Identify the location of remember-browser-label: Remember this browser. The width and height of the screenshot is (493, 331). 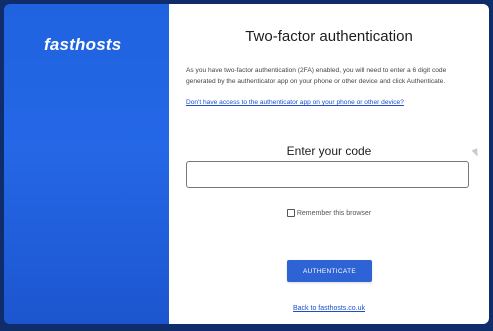
(334, 213).